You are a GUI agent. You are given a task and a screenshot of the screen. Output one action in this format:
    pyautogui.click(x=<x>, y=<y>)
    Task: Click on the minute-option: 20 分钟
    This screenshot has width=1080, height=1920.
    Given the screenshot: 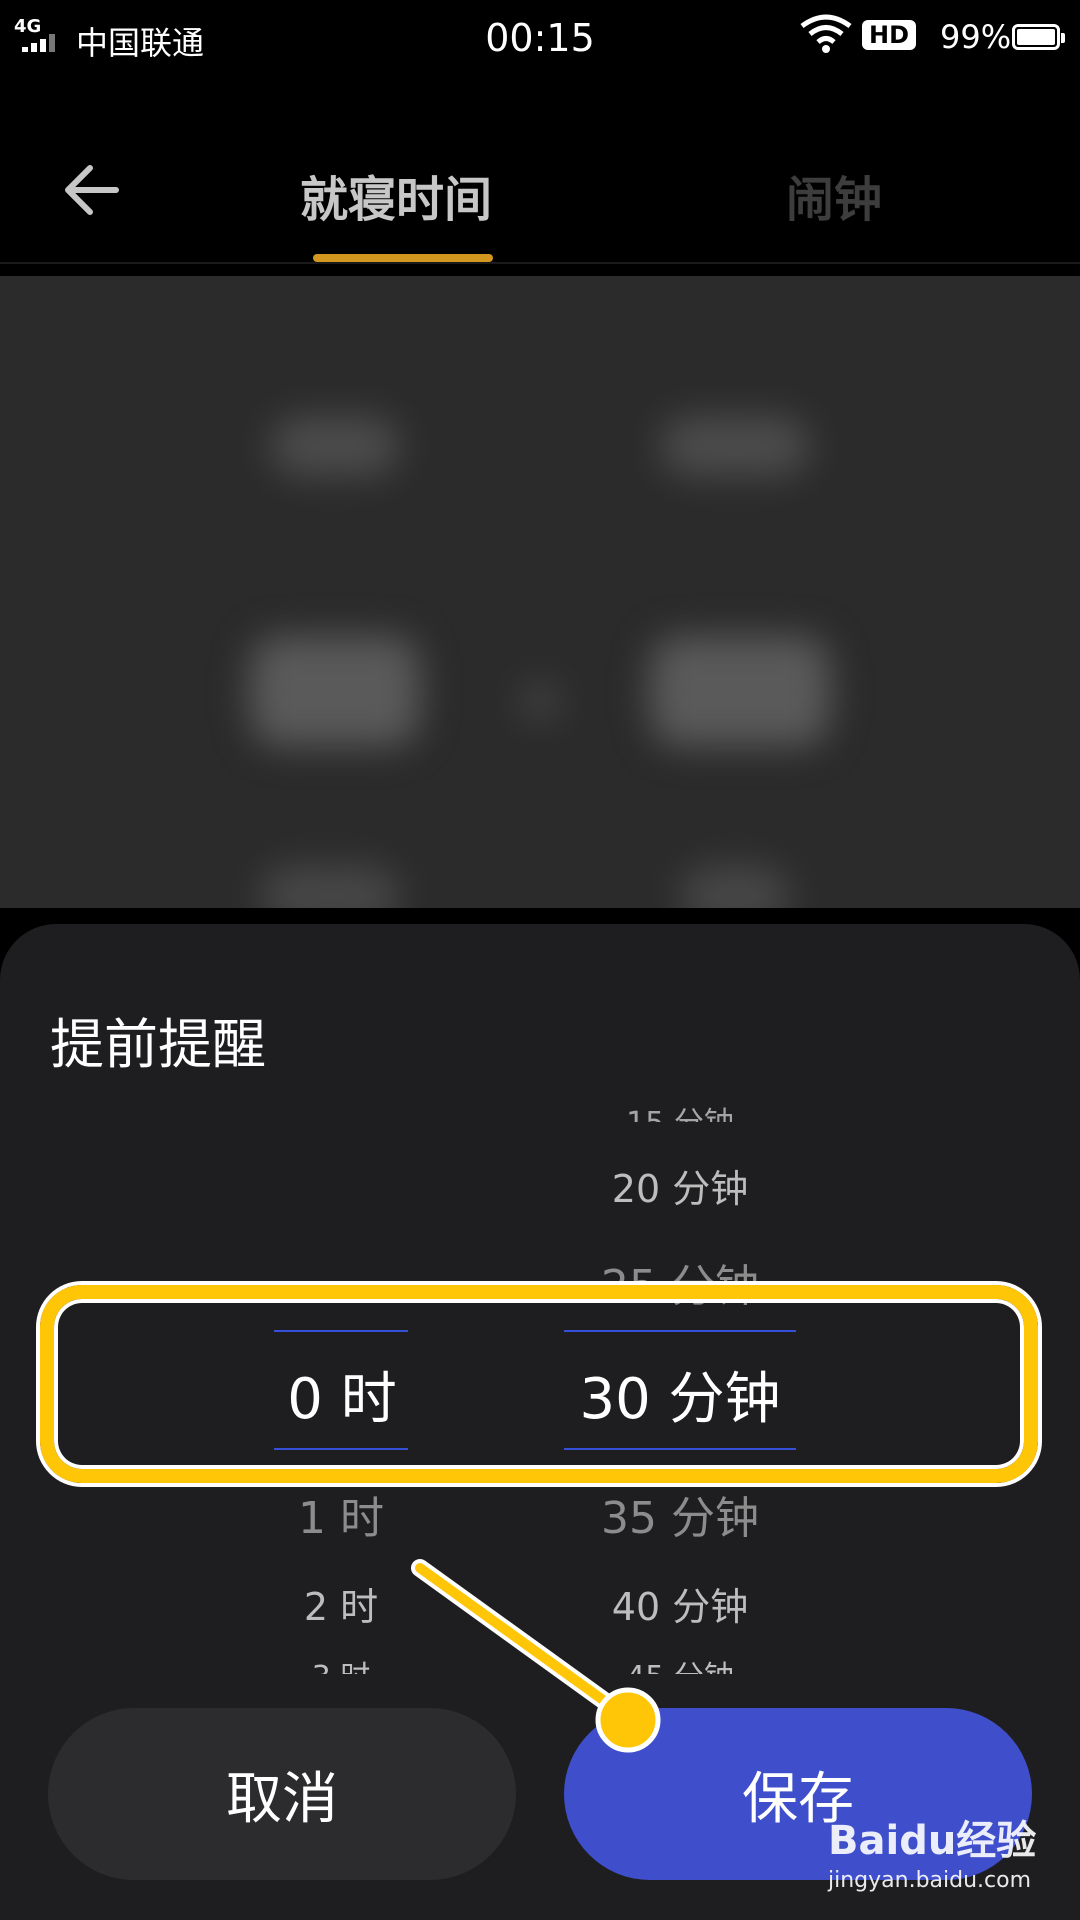 What is the action you would take?
    pyautogui.click(x=680, y=1185)
    